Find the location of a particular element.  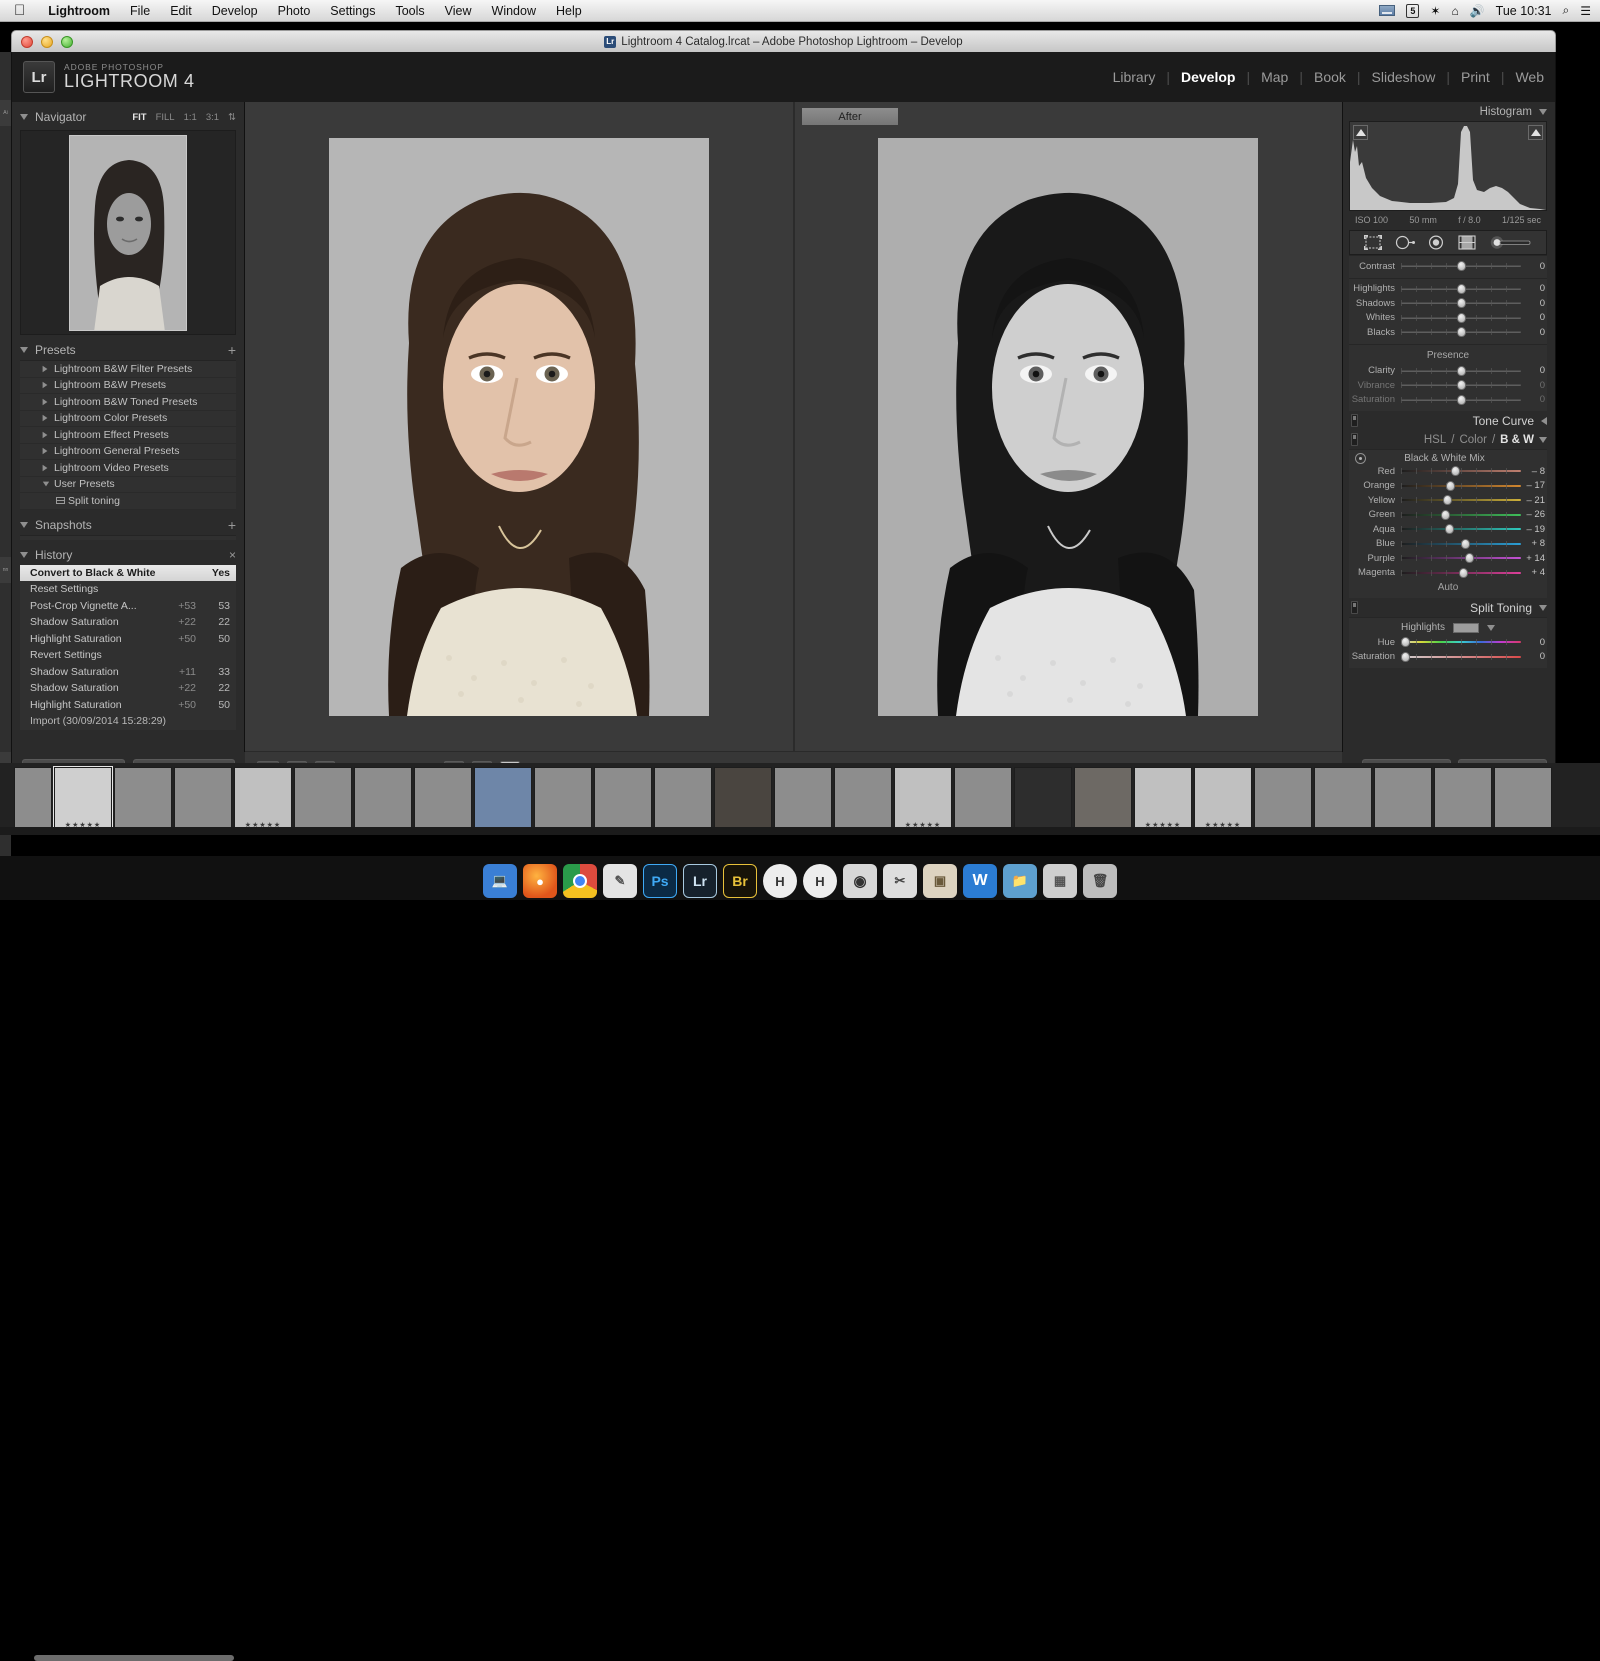

preset-folder: Lightroom Color Presets is located at coordinates (128, 419).